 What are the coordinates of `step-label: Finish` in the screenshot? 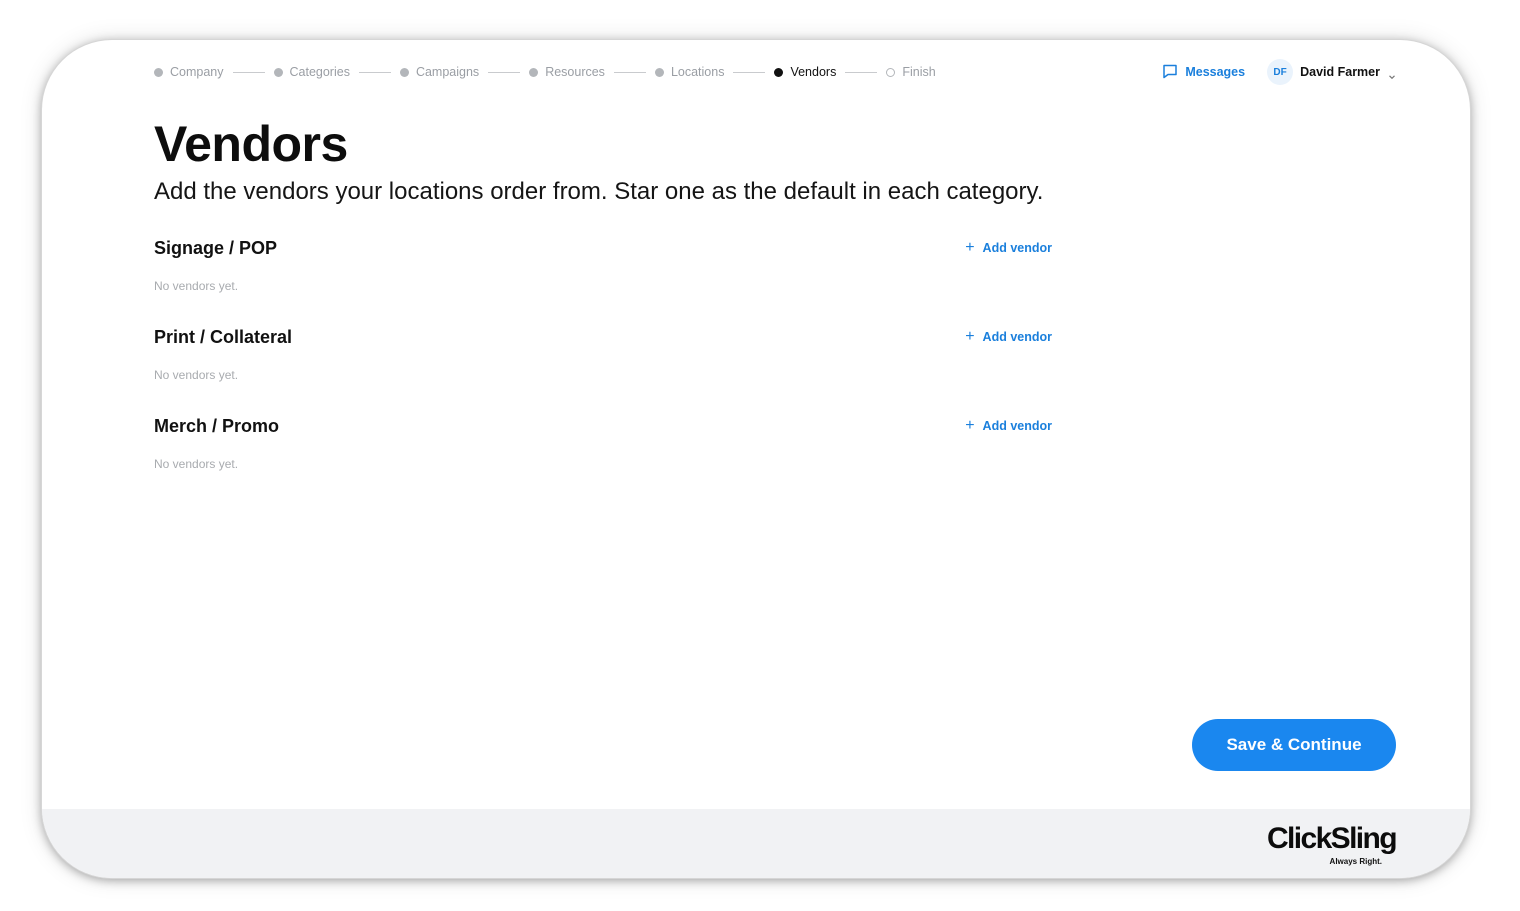 It's located at (919, 72).